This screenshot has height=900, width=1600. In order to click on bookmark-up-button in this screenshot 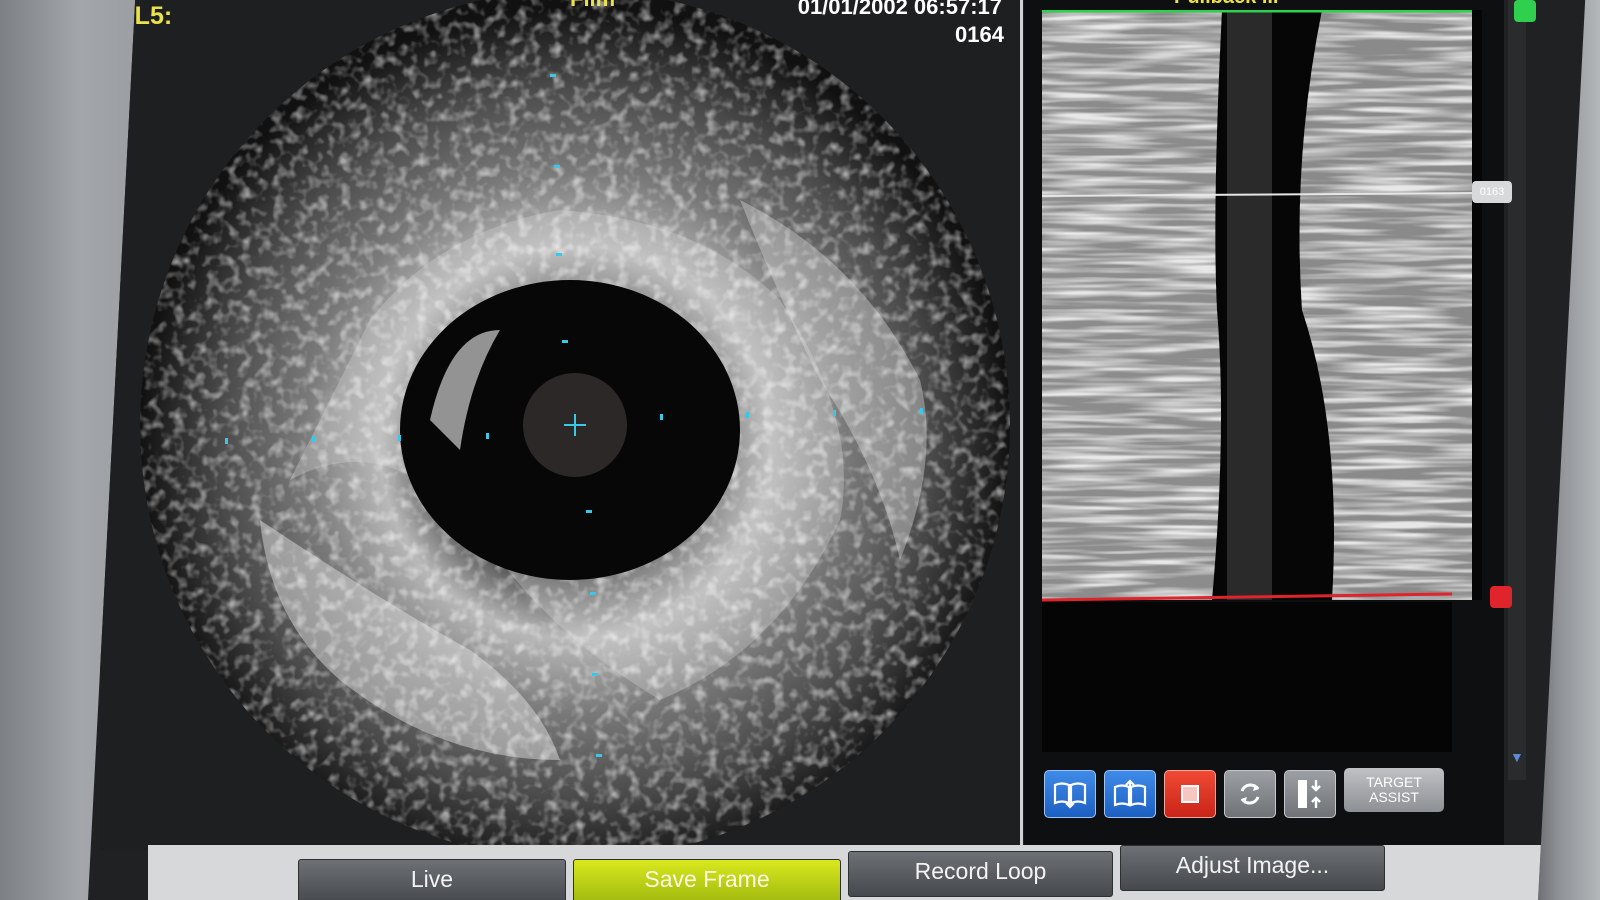, I will do `click(1130, 794)`.